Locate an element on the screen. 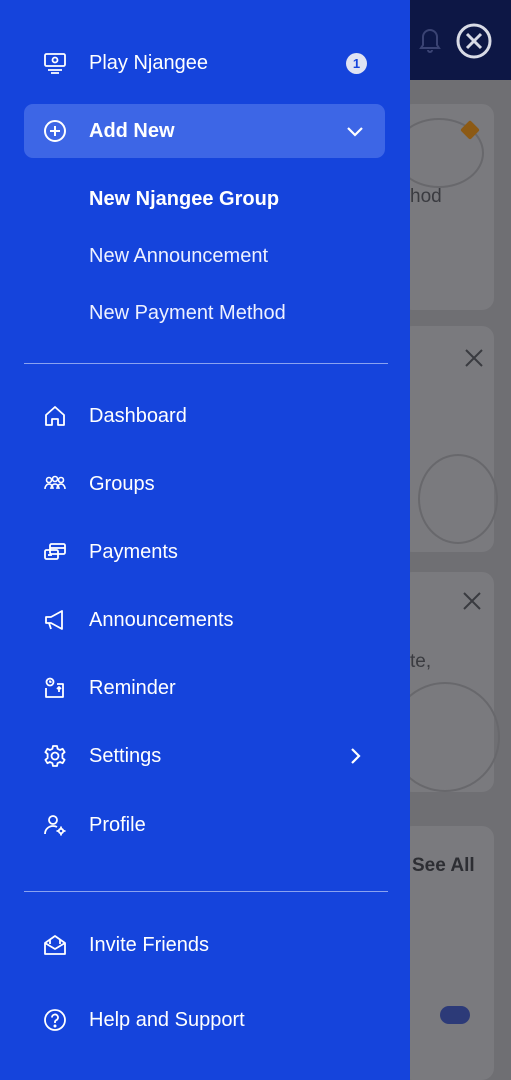  menu-item-announcements: Announcements is located at coordinates (204, 620).